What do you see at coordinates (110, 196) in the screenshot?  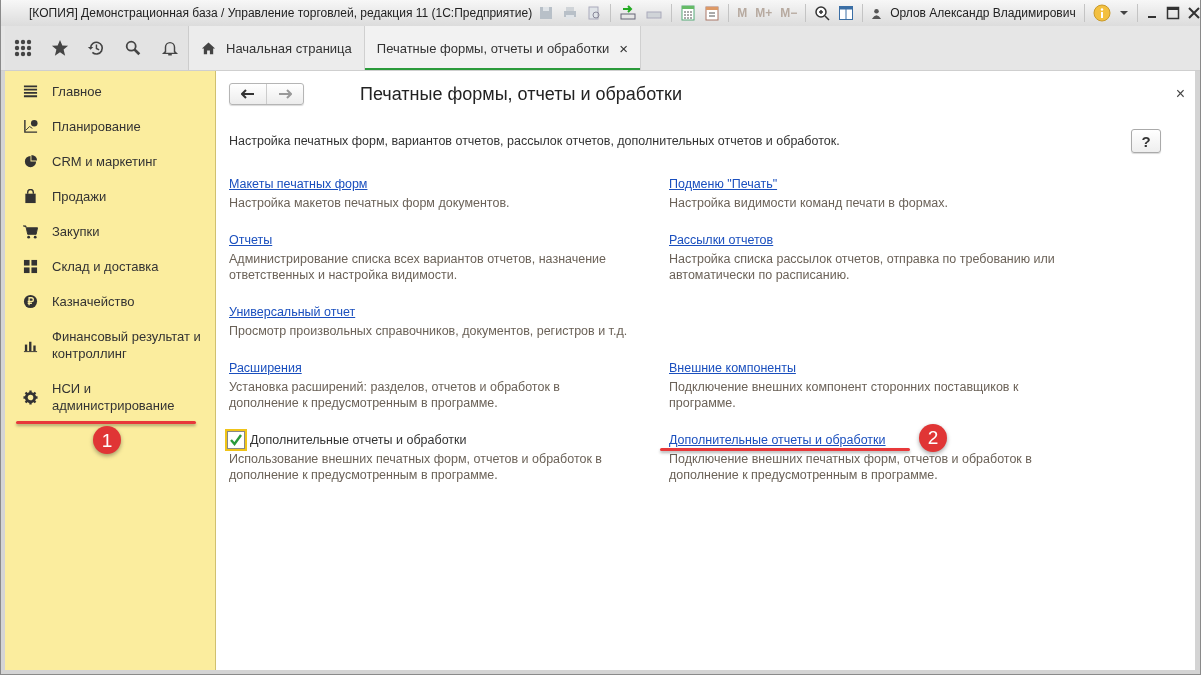 I see `sidebar-item: Продажи` at bounding box center [110, 196].